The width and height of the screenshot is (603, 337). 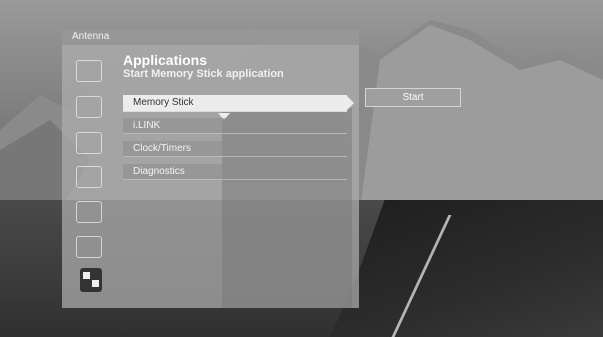 What do you see at coordinates (235, 172) in the screenshot?
I see `menu-item-diagnostics: Diagnostics` at bounding box center [235, 172].